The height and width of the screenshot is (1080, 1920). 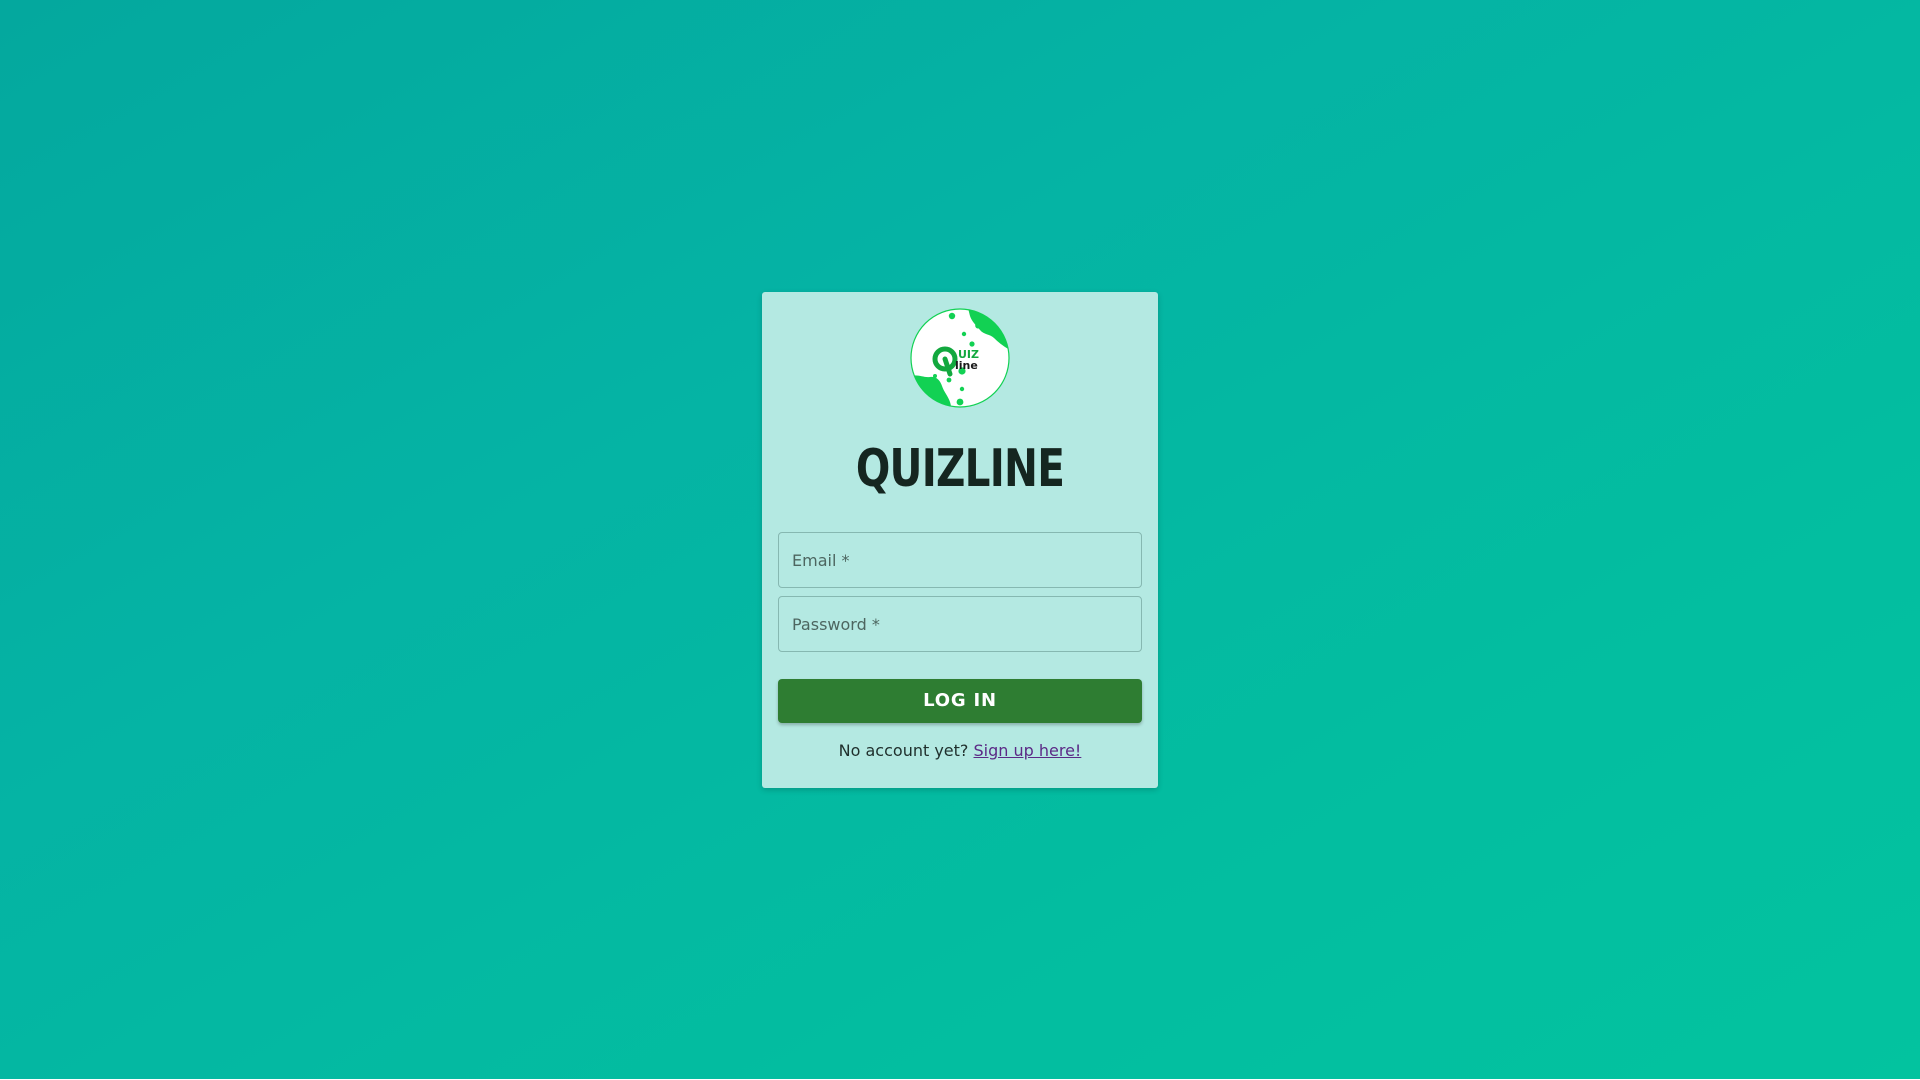 What do you see at coordinates (903, 750) in the screenshot?
I see `signup-prompt-text: No account yet?` at bounding box center [903, 750].